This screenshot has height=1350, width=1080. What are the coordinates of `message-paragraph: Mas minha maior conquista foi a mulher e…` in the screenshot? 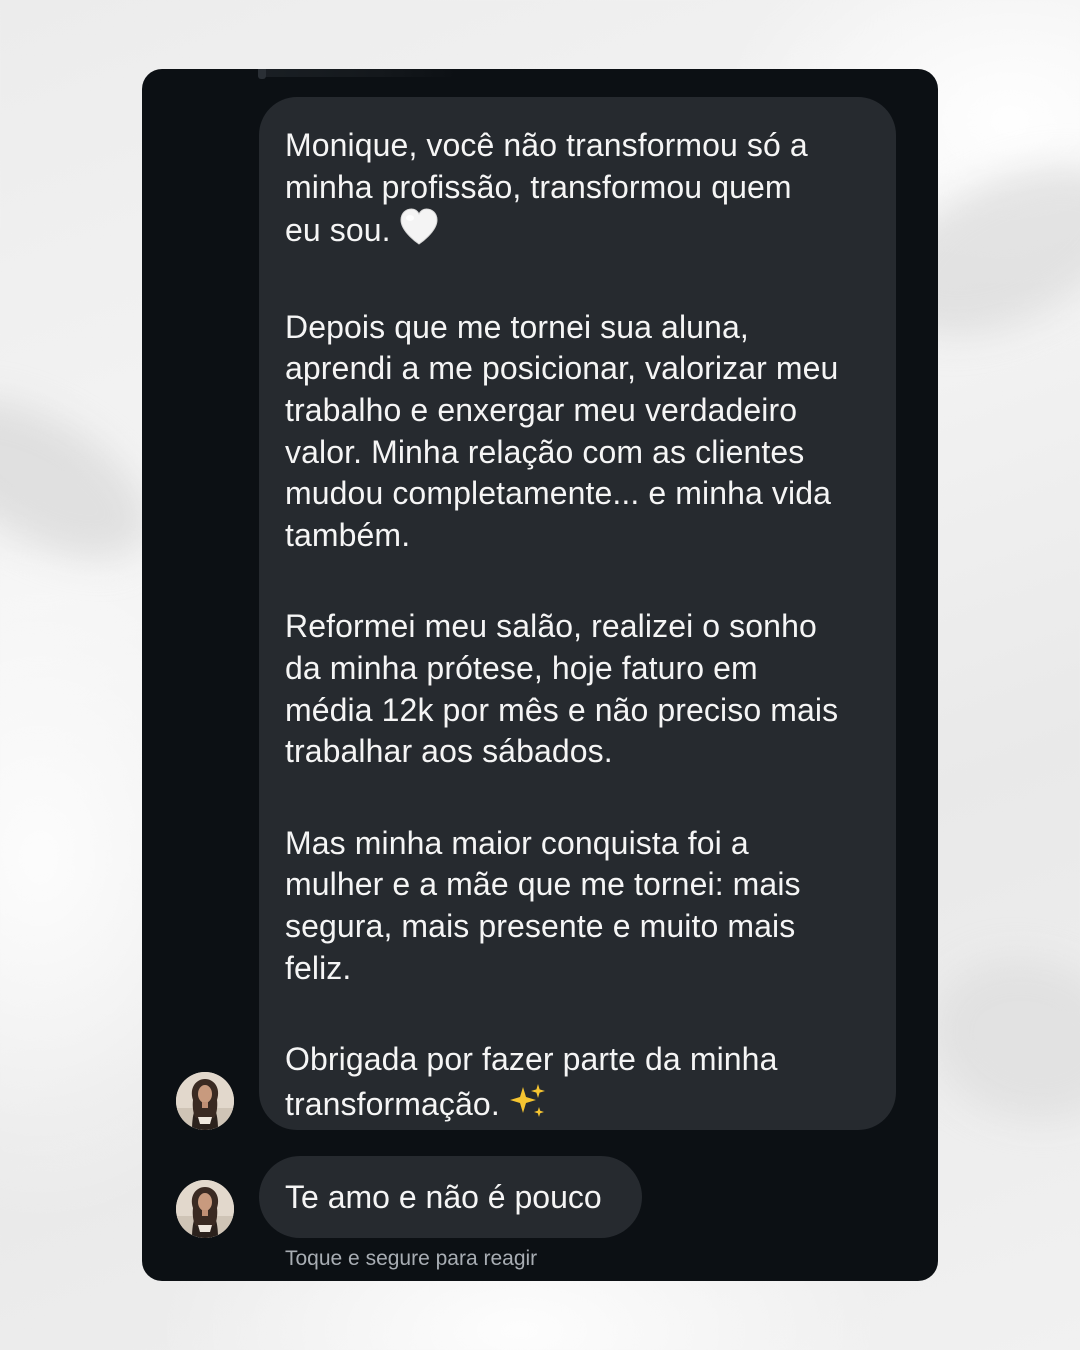 It's located at (543, 905).